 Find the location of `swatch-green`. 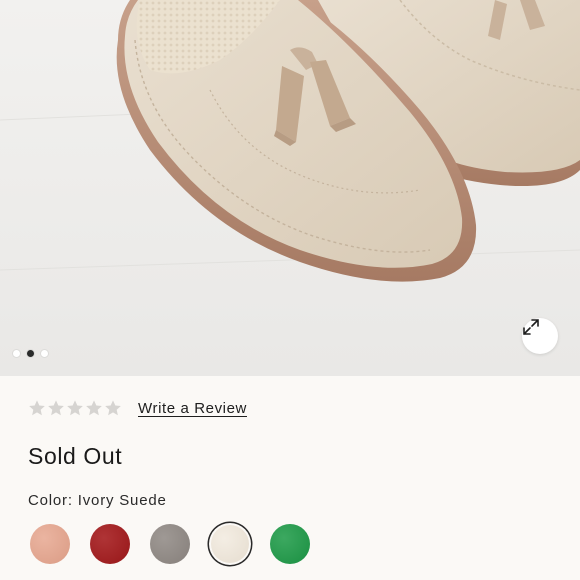

swatch-green is located at coordinates (290, 544).